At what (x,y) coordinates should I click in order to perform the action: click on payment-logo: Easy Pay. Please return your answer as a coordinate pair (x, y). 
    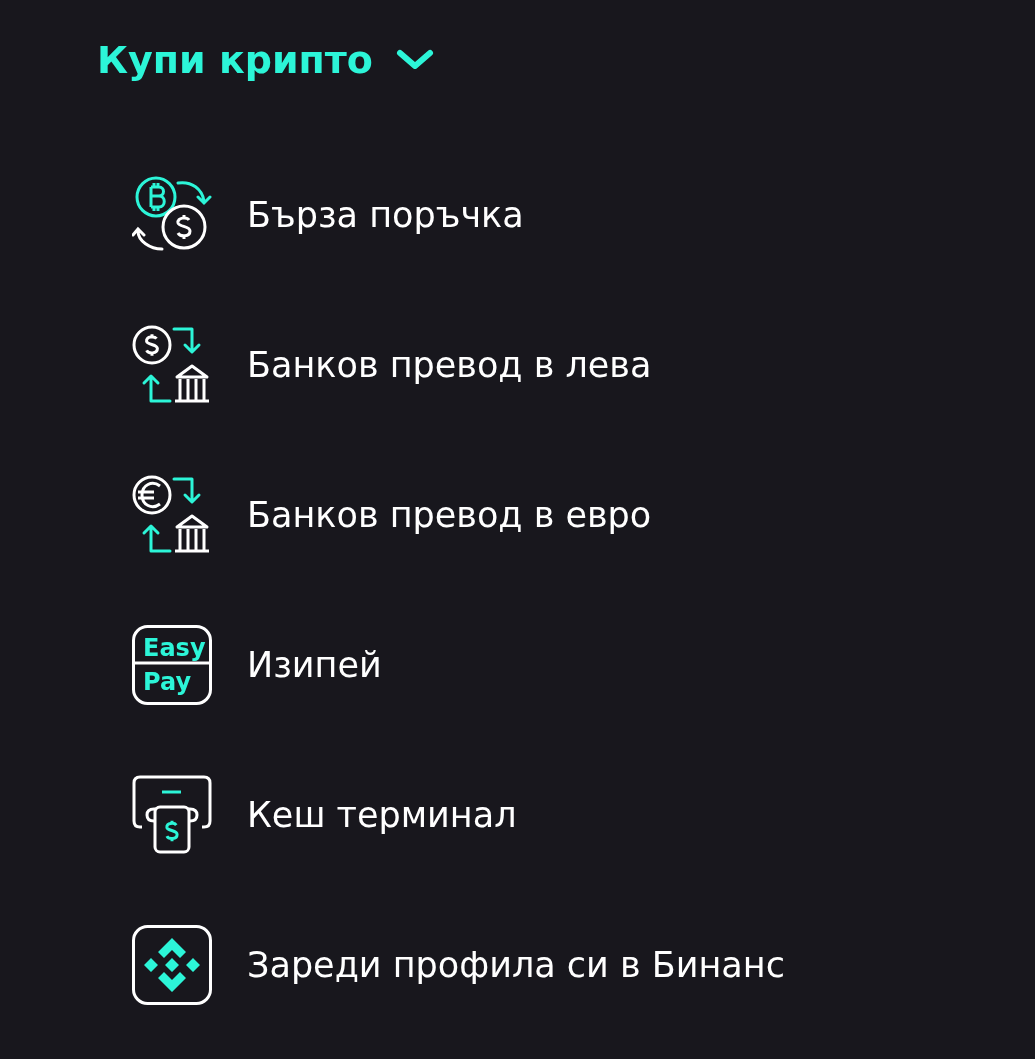
    Looking at the image, I should click on (172, 665).